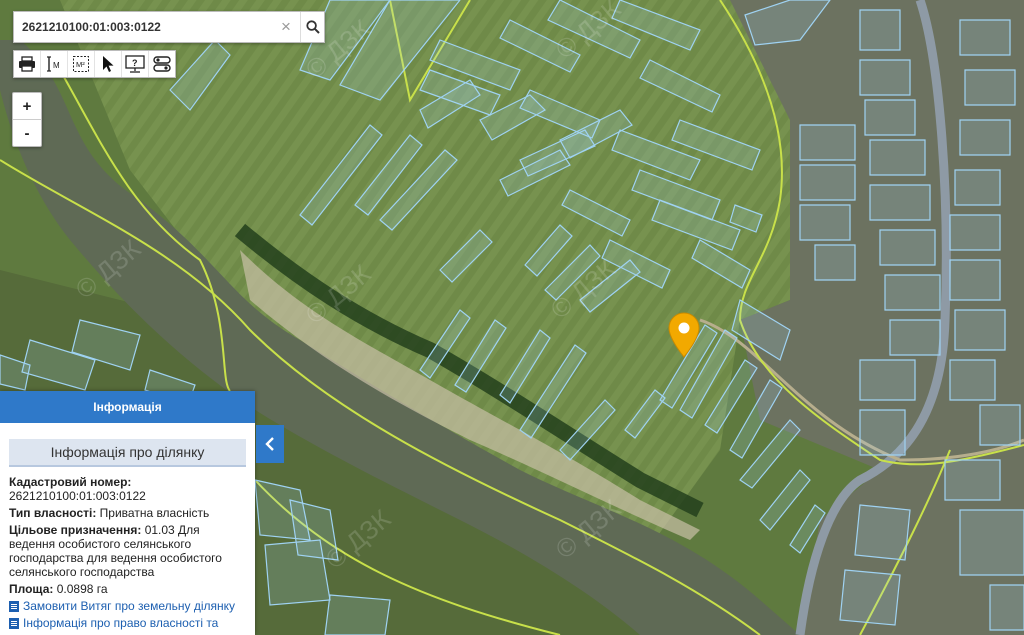 This screenshot has width=1024, height=635. Describe the element at coordinates (82, 589) in the screenshot. I see `area-value: 0.0898 га` at that location.